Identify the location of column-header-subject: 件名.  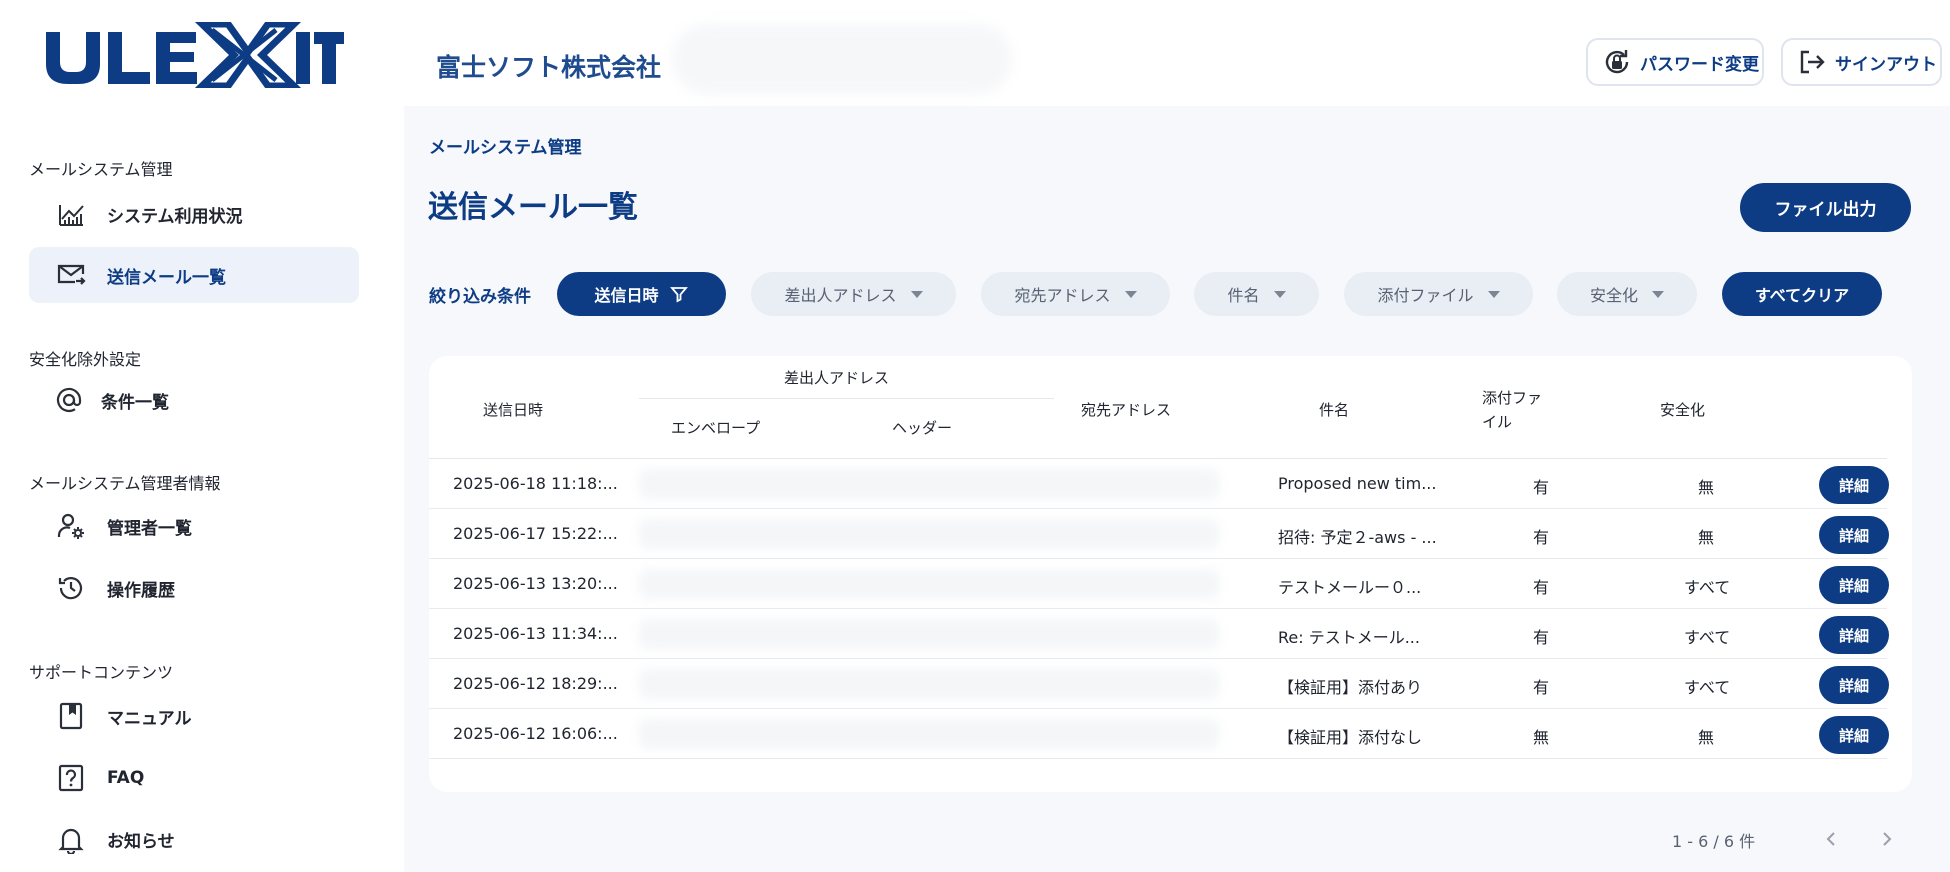
(1334, 410).